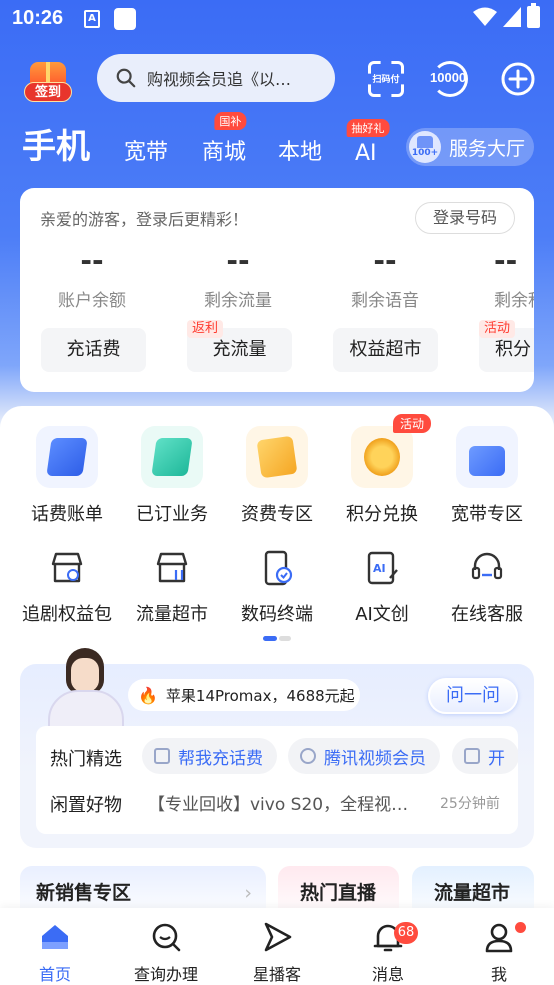 This screenshot has width=554, height=985. Describe the element at coordinates (230, 121) in the screenshot. I see `tab-badge: 国补` at that location.